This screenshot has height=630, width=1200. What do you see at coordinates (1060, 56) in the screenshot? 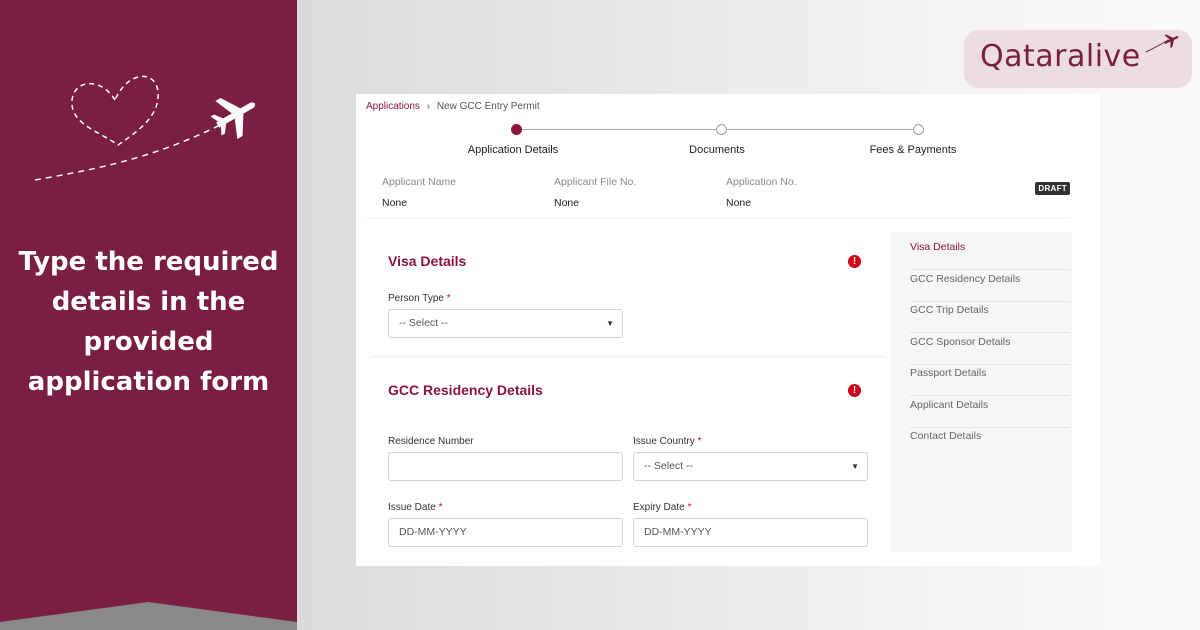
I see `logo-text: Qataralive` at bounding box center [1060, 56].